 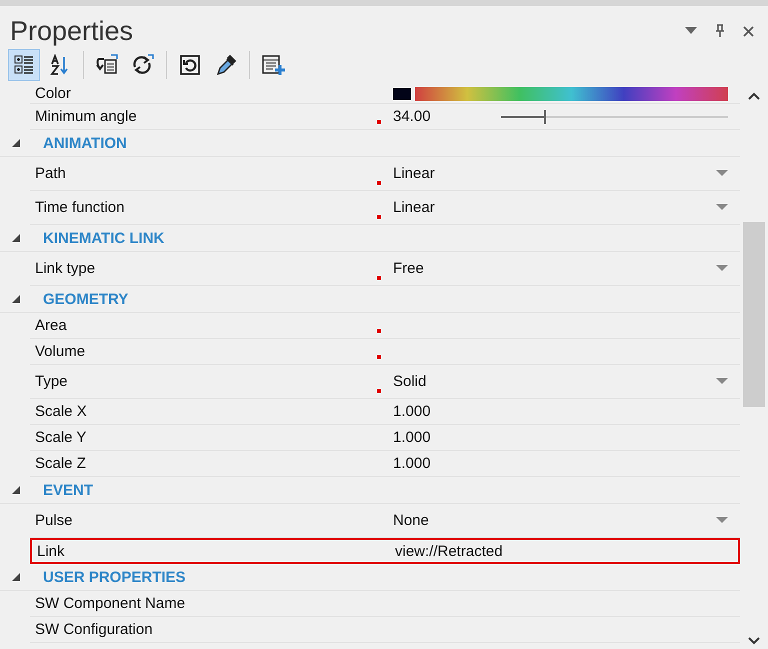 What do you see at coordinates (402, 94) in the screenshot?
I see `color-swatch` at bounding box center [402, 94].